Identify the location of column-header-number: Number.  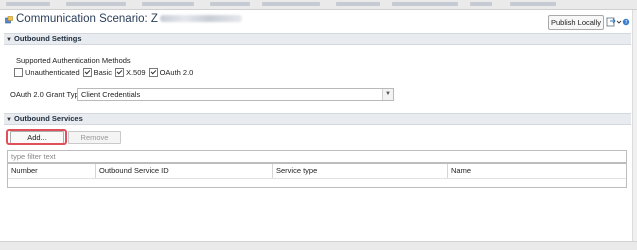
(52, 171).